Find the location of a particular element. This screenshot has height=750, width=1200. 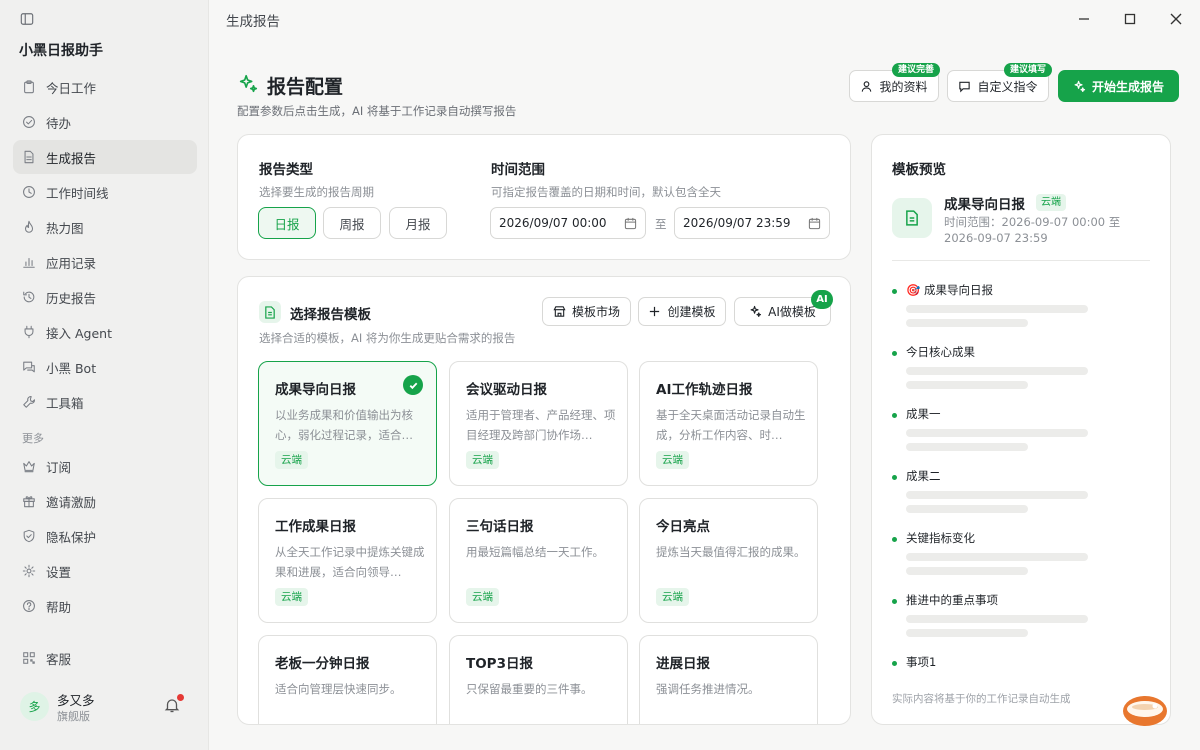

range-separator: 至 is located at coordinates (661, 224).